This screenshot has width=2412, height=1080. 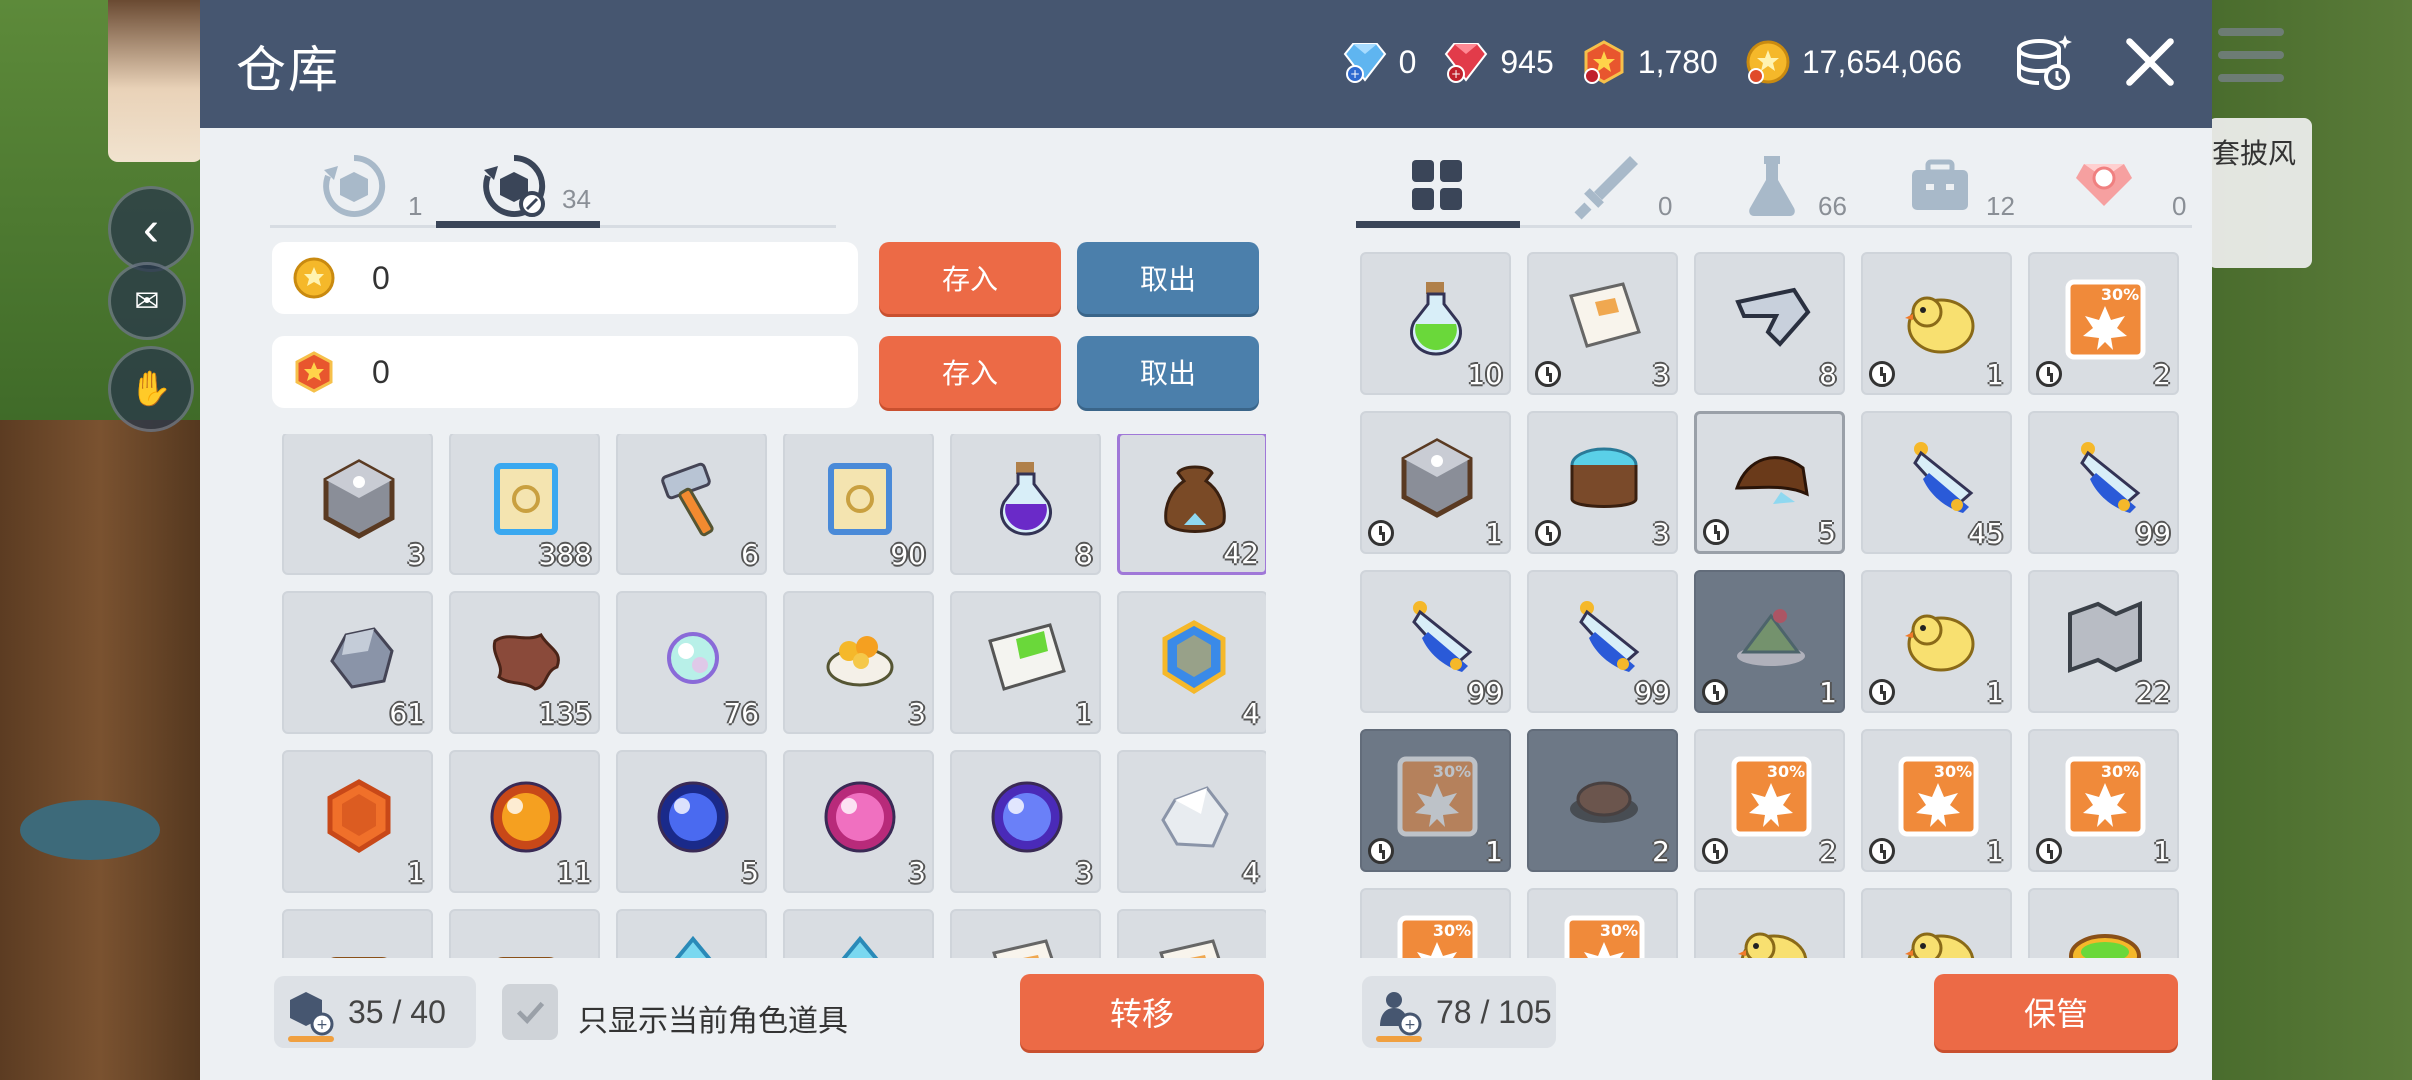 I want to click on inventory-item-slot: 10, so click(x=1435, y=323).